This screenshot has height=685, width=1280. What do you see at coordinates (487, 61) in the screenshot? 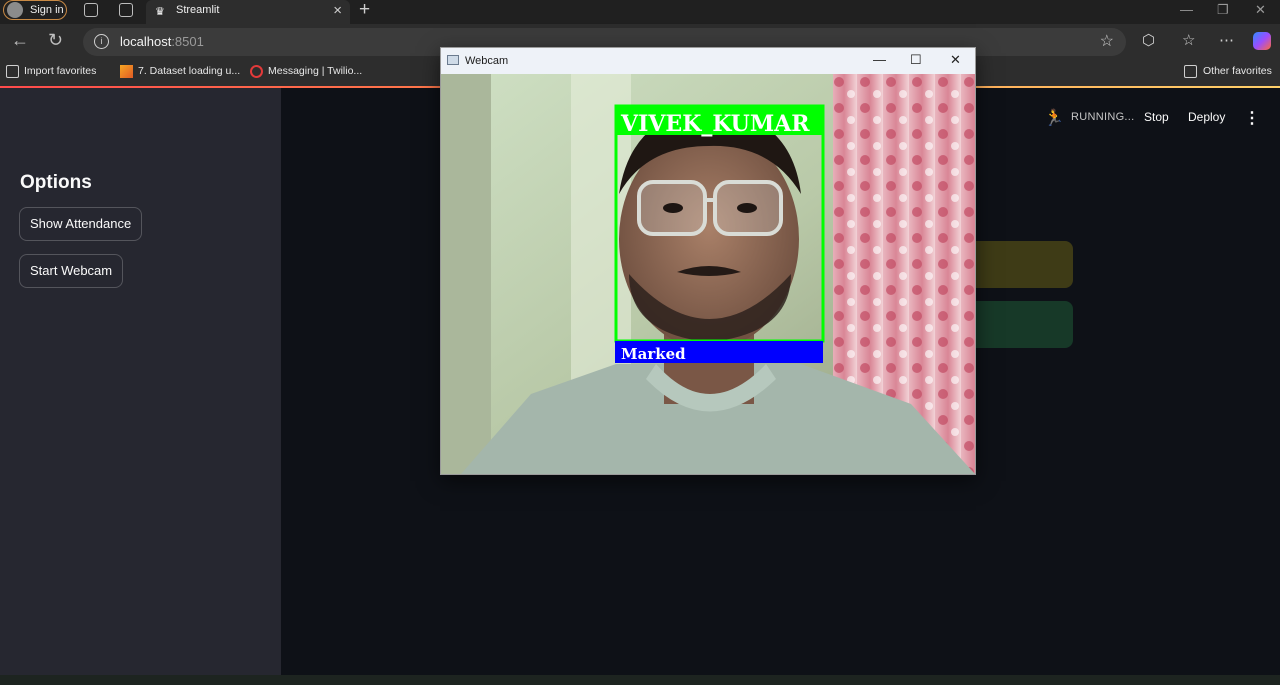
I see `webcam-title: Webcam` at bounding box center [487, 61].